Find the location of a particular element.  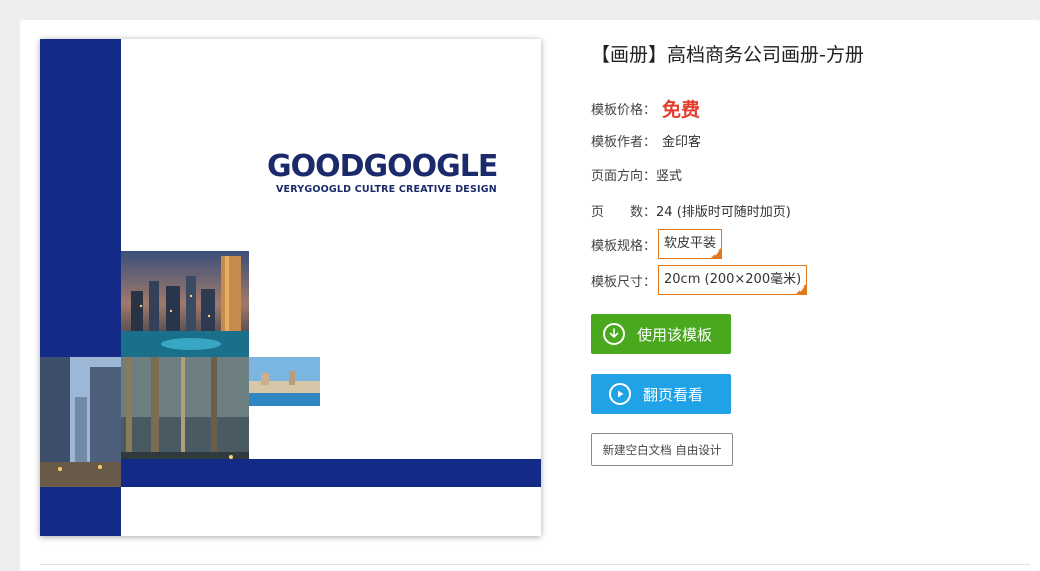

cover-navy-band is located at coordinates (331, 473).